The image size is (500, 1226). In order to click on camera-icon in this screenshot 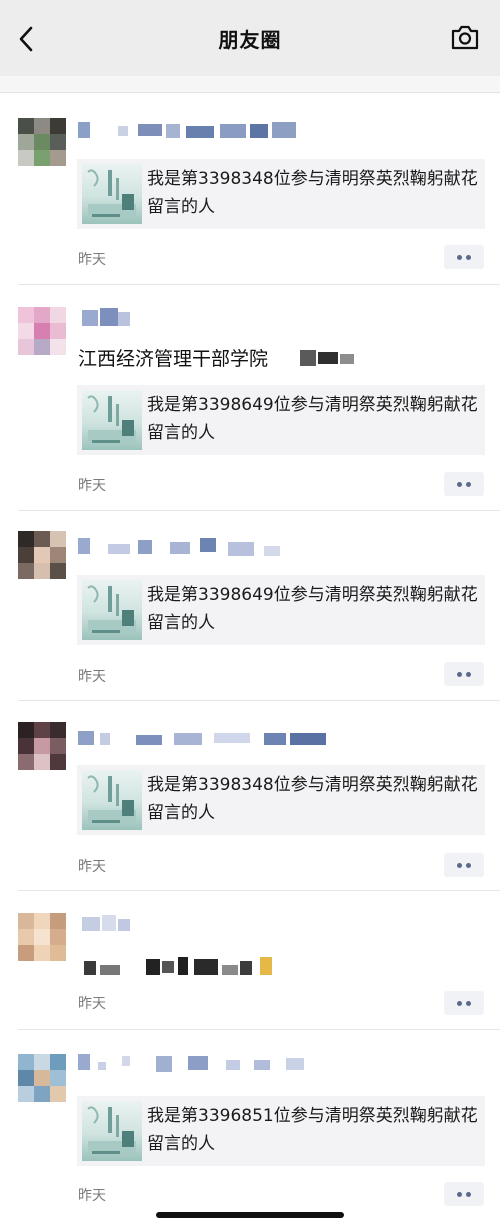, I will do `click(465, 37)`.